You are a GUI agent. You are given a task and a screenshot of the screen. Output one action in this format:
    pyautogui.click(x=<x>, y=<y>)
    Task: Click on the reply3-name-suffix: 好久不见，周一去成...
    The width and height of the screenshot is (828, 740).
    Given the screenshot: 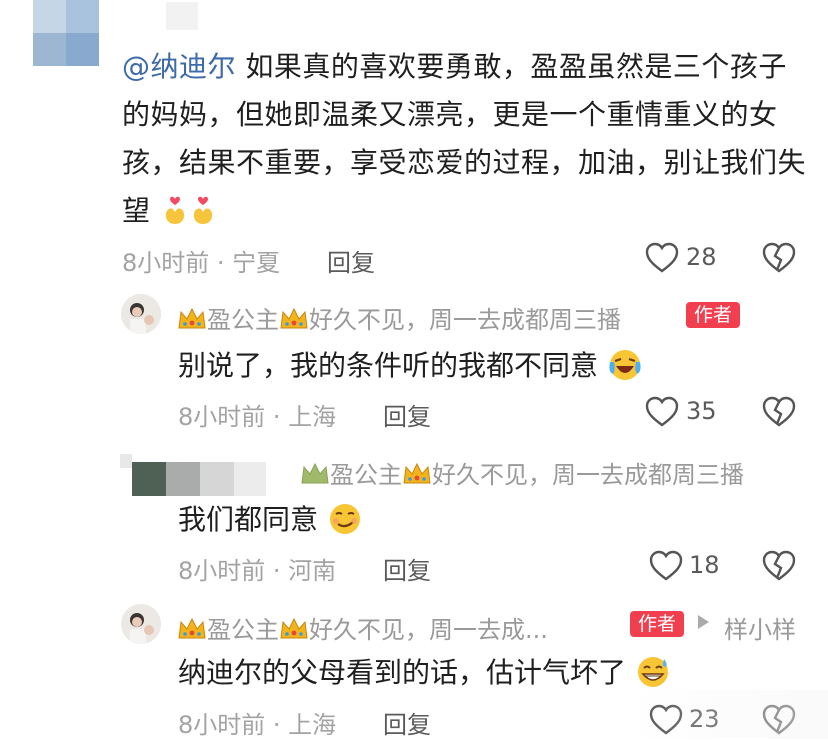 What is the action you would take?
    pyautogui.click(x=428, y=630)
    